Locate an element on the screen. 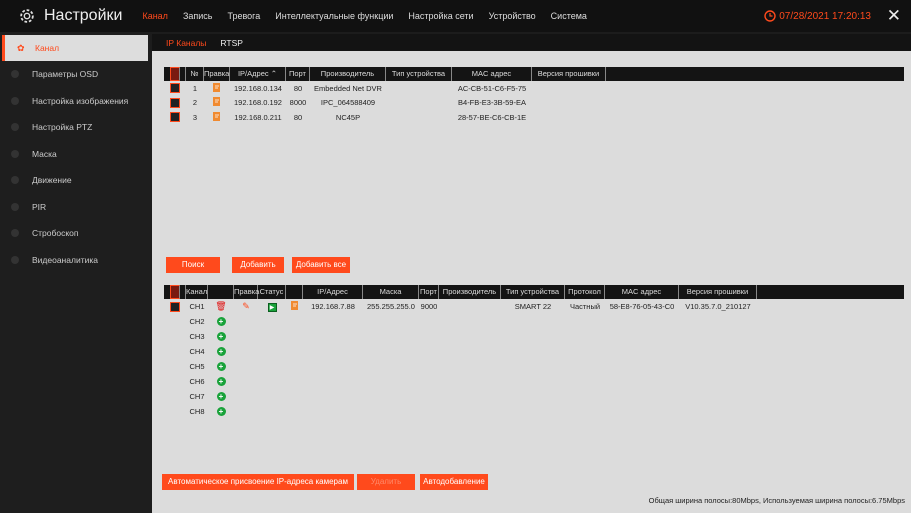 This screenshot has width=911, height=513. auto-add-button: Автодобавление is located at coordinates (454, 482).